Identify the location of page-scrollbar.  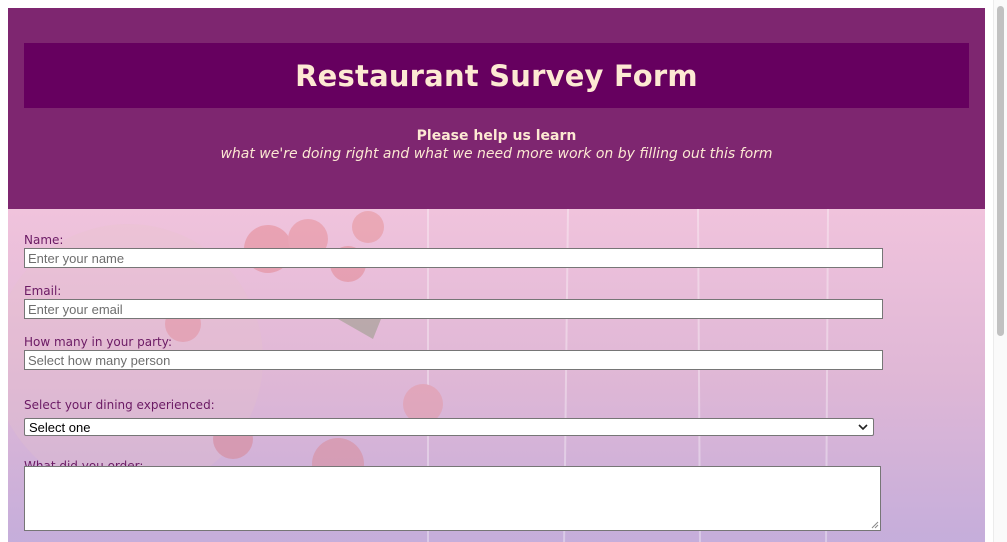
(1000, 271).